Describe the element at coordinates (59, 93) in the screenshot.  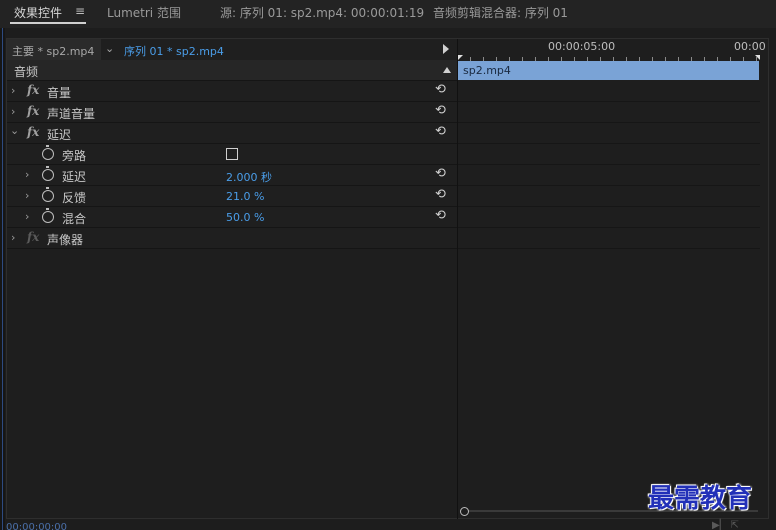
I see `effect-label: 音量` at that location.